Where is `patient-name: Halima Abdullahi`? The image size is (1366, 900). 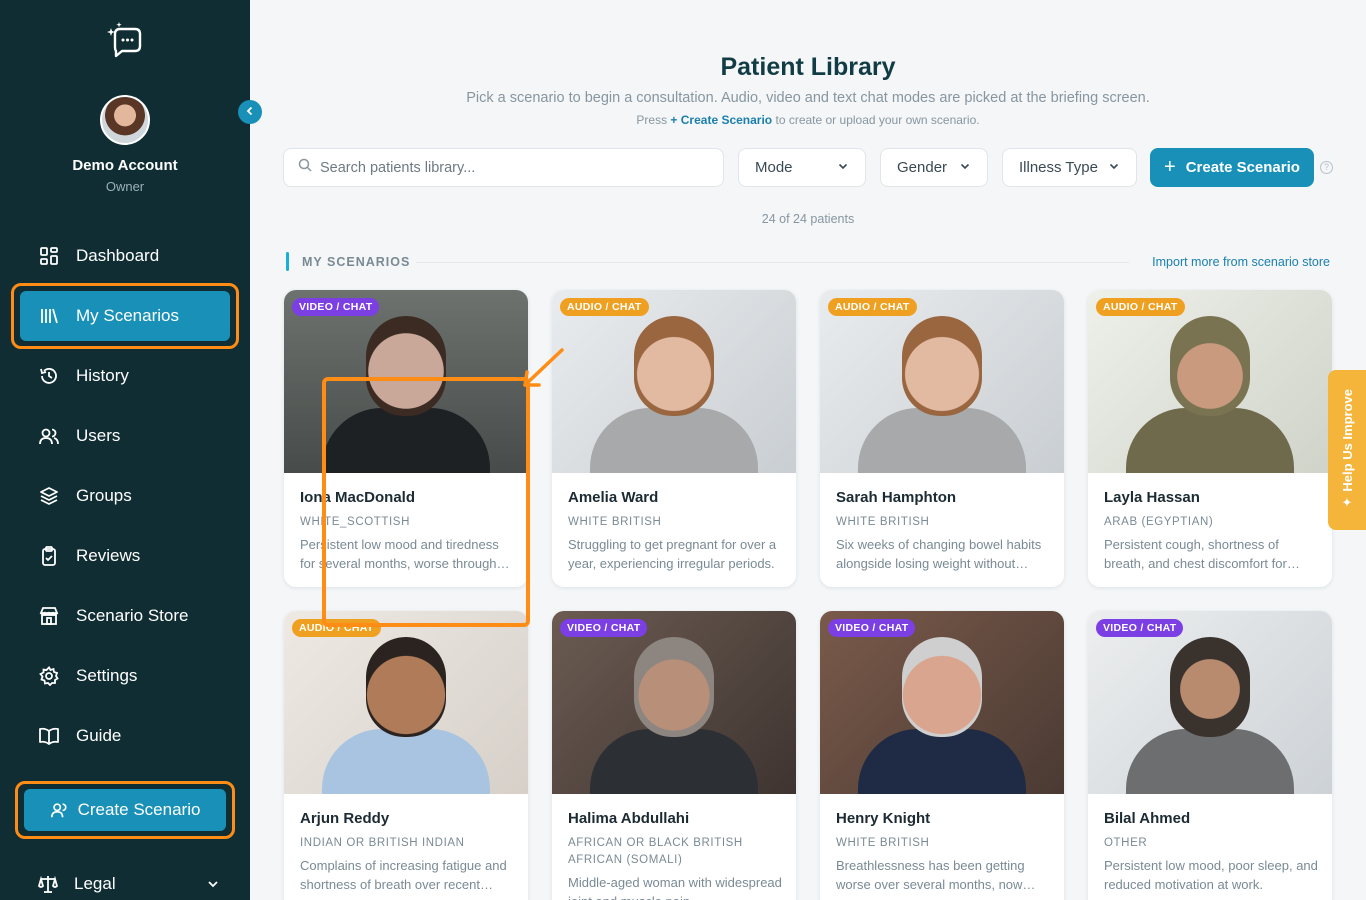 patient-name: Halima Abdullahi is located at coordinates (629, 818).